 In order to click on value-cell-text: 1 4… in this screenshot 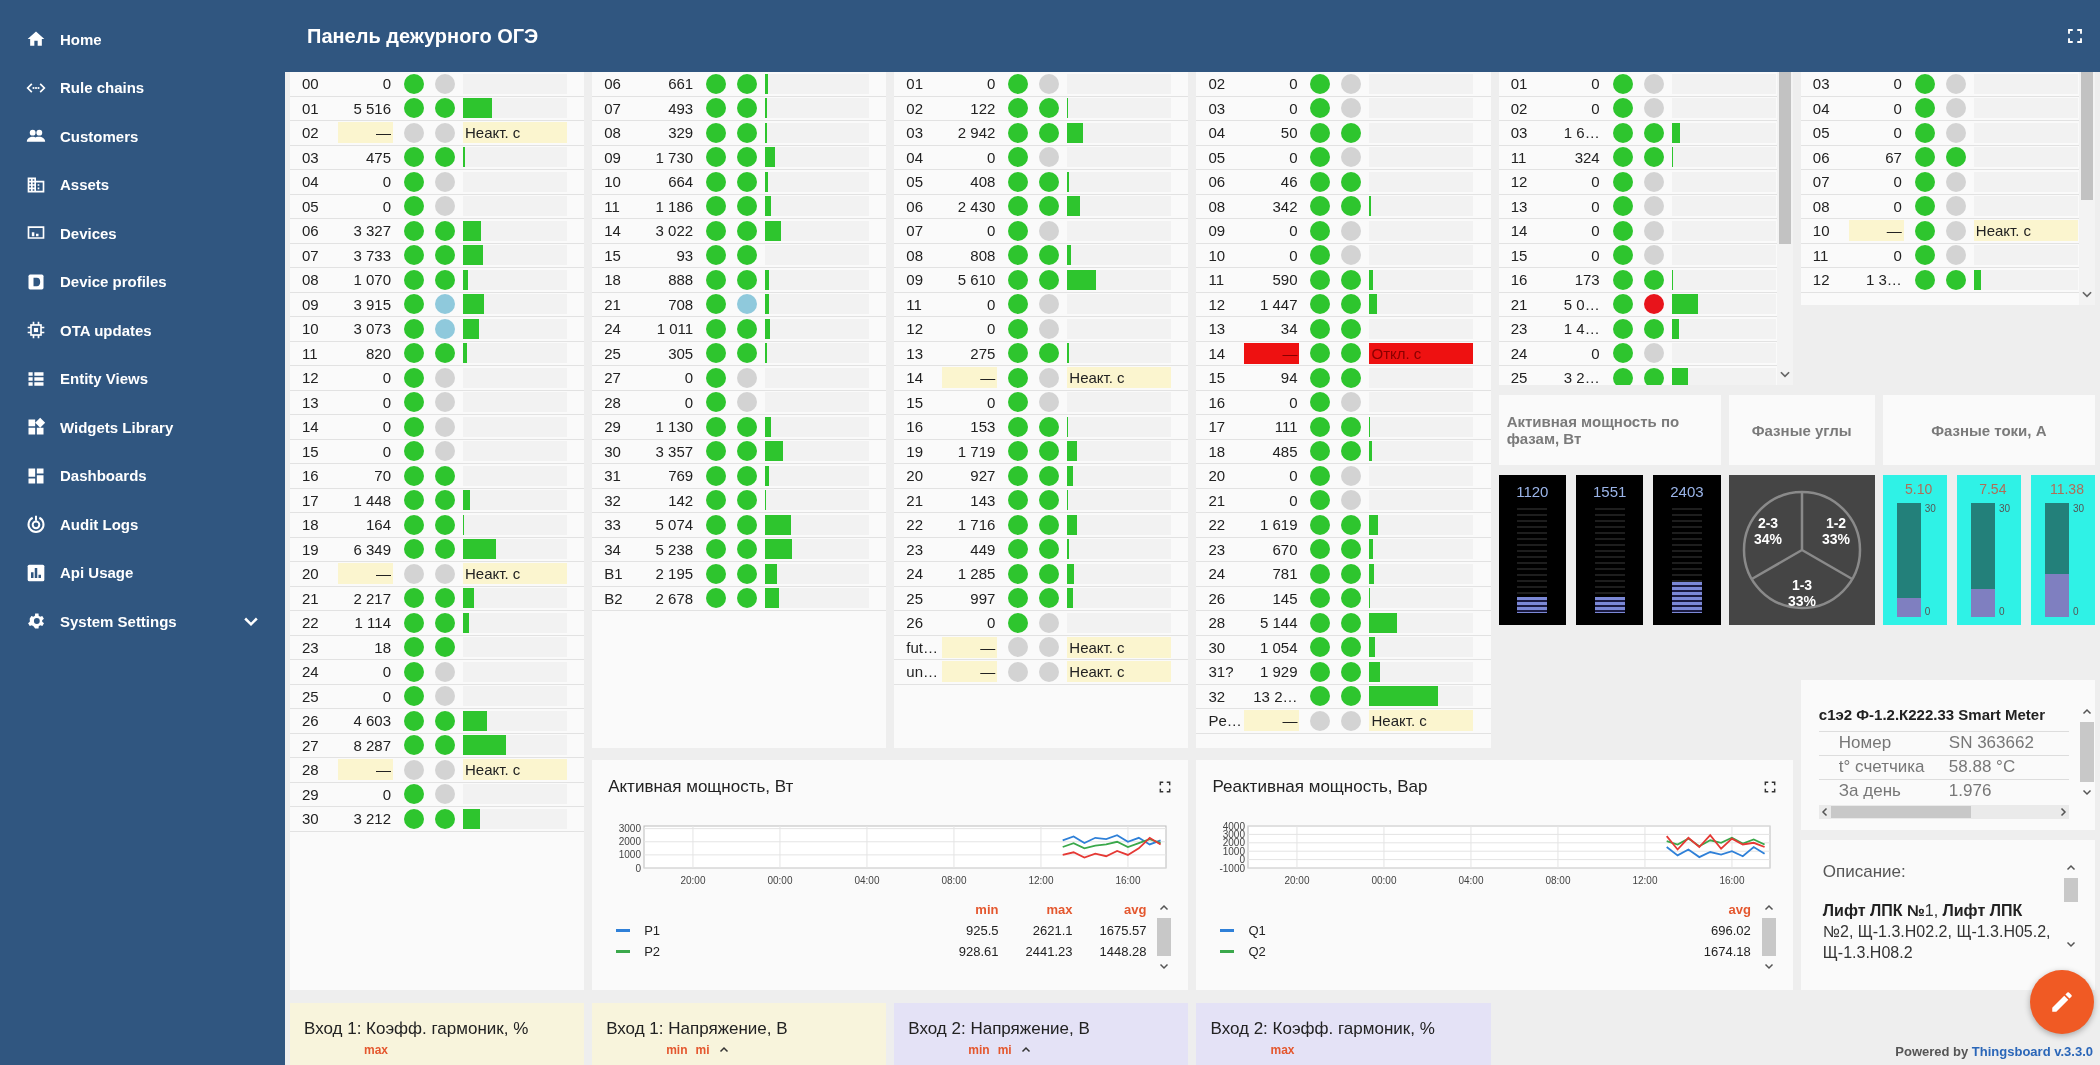, I will do `click(1581, 329)`.